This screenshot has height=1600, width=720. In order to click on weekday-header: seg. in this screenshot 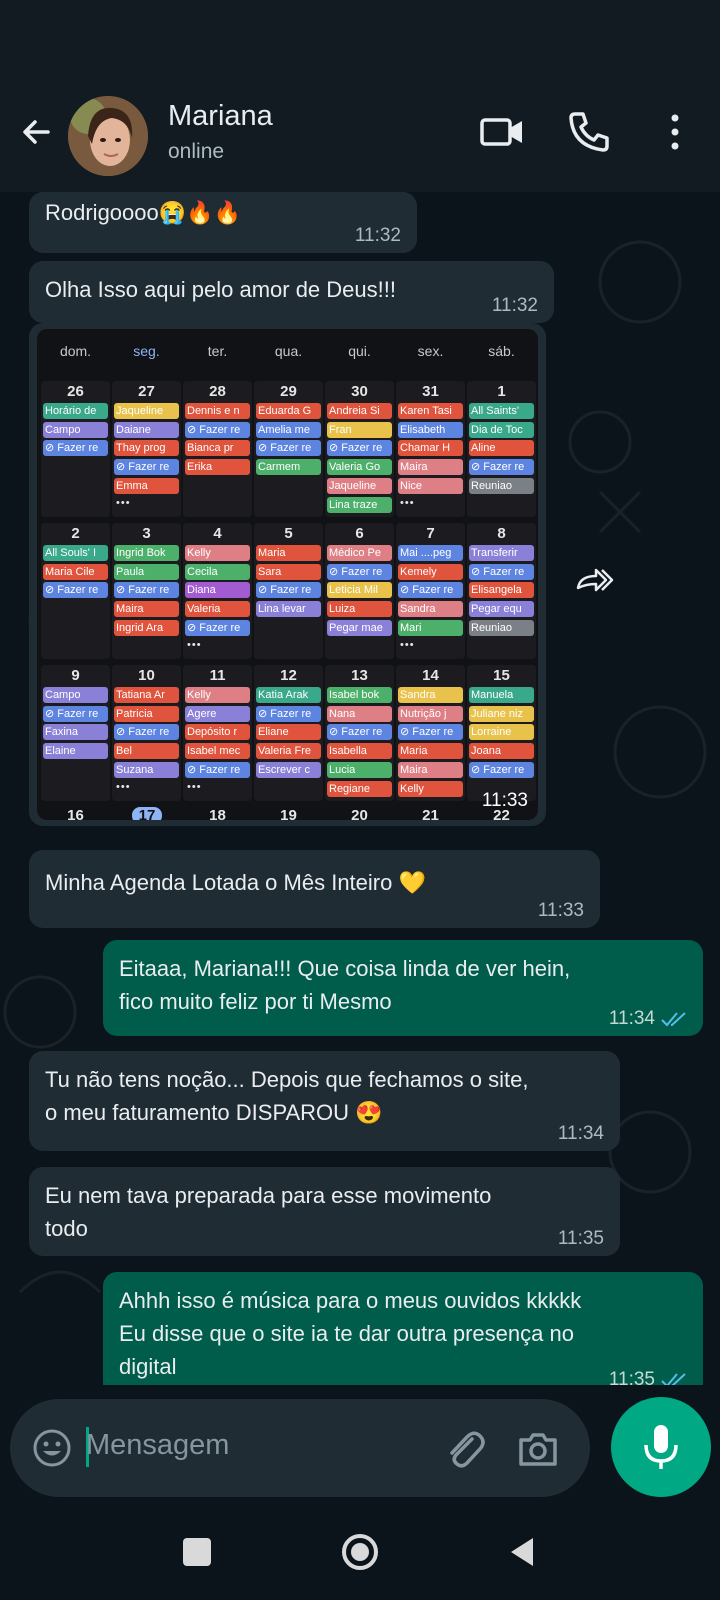, I will do `click(146, 351)`.